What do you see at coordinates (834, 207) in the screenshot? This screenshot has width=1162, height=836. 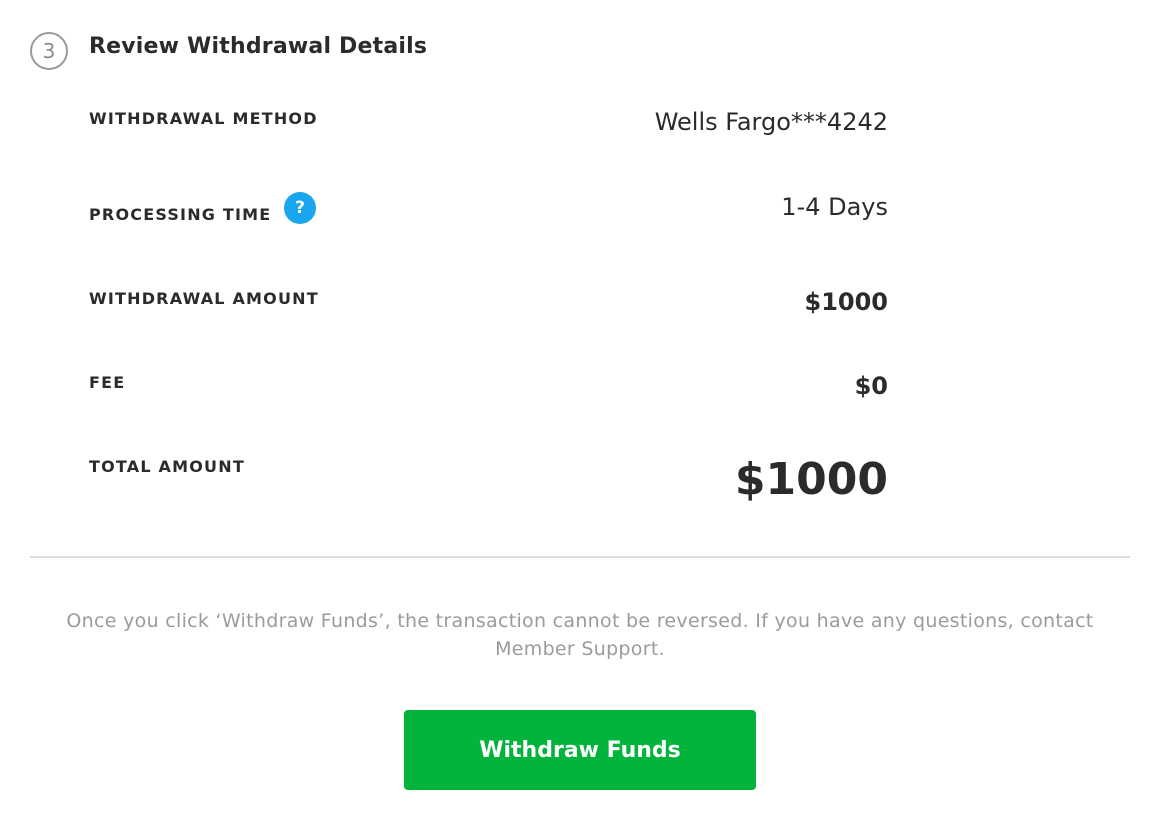 I see `processing-time-value: 1-4 Days` at bounding box center [834, 207].